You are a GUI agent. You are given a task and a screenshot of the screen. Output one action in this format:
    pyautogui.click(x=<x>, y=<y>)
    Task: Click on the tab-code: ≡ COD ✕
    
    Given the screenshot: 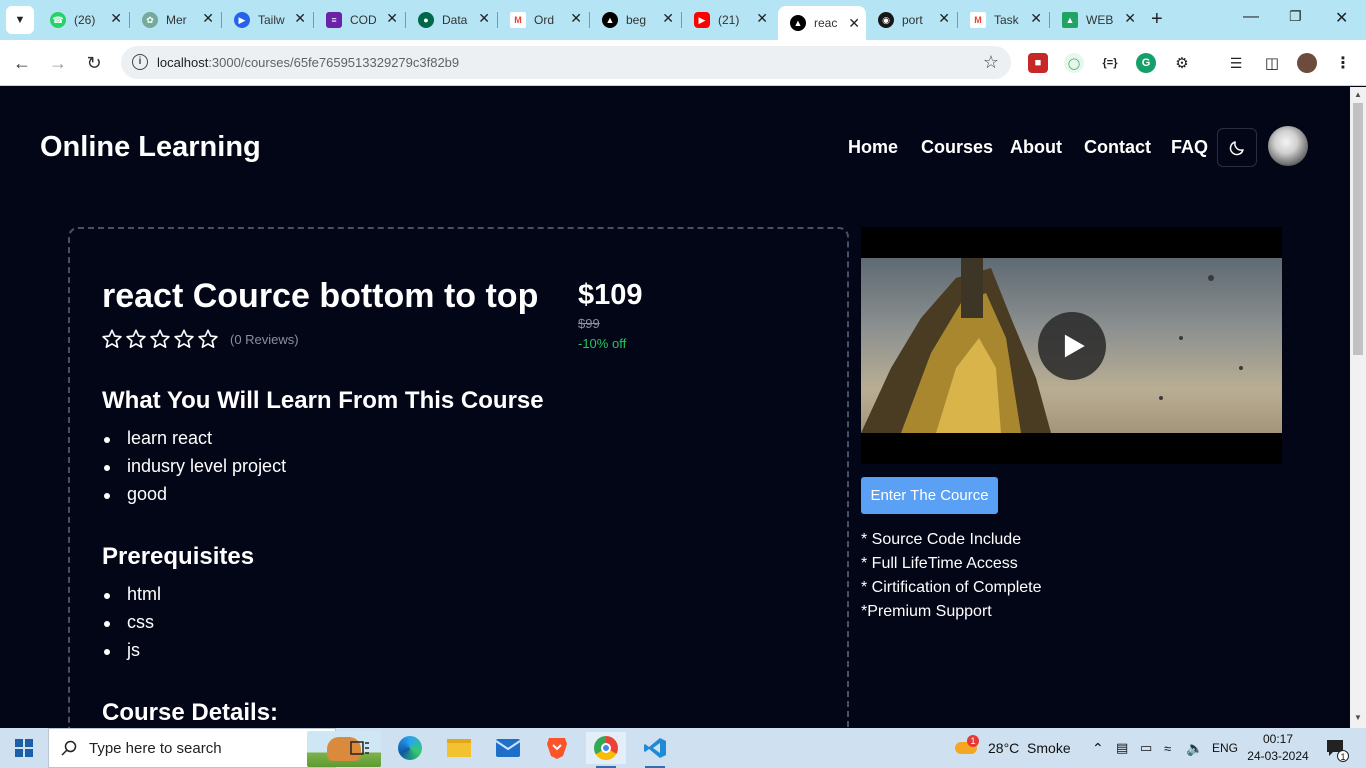 What is the action you would take?
    pyautogui.click(x=359, y=20)
    